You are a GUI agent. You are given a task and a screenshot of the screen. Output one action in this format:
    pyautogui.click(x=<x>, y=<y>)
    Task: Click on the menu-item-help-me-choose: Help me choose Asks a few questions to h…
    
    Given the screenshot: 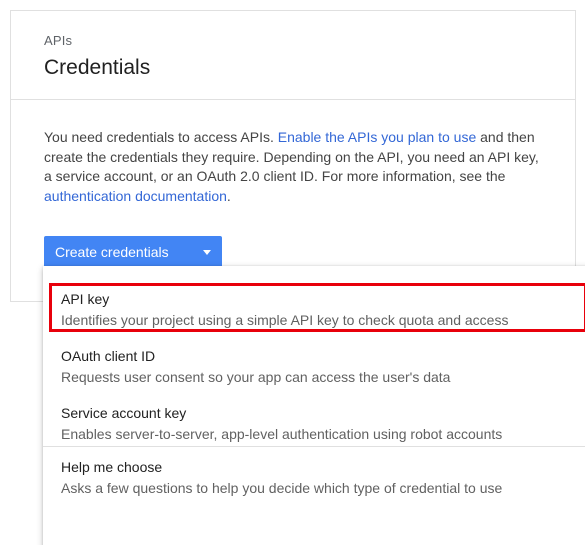 What is the action you would take?
    pyautogui.click(x=314, y=480)
    